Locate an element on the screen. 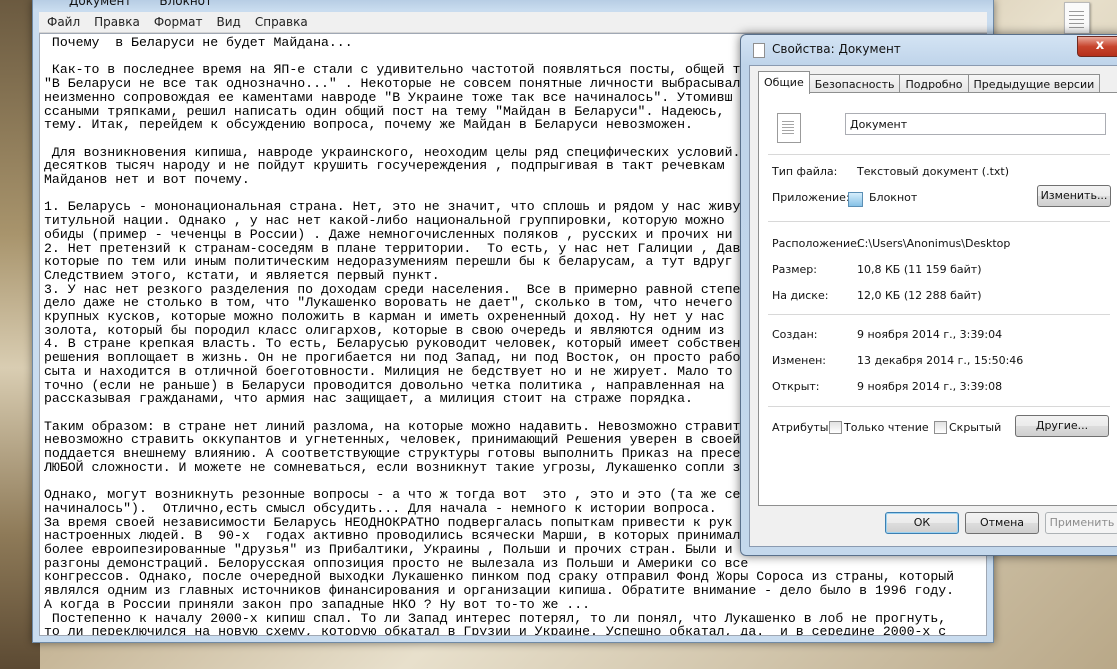  menu-file: Файл is located at coordinates (63, 22).